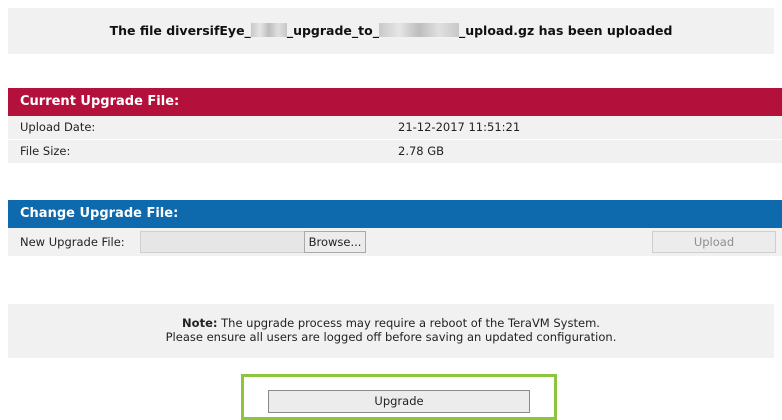 The width and height of the screenshot is (782, 420). I want to click on file-size-value: 2.78 GB, so click(421, 151).